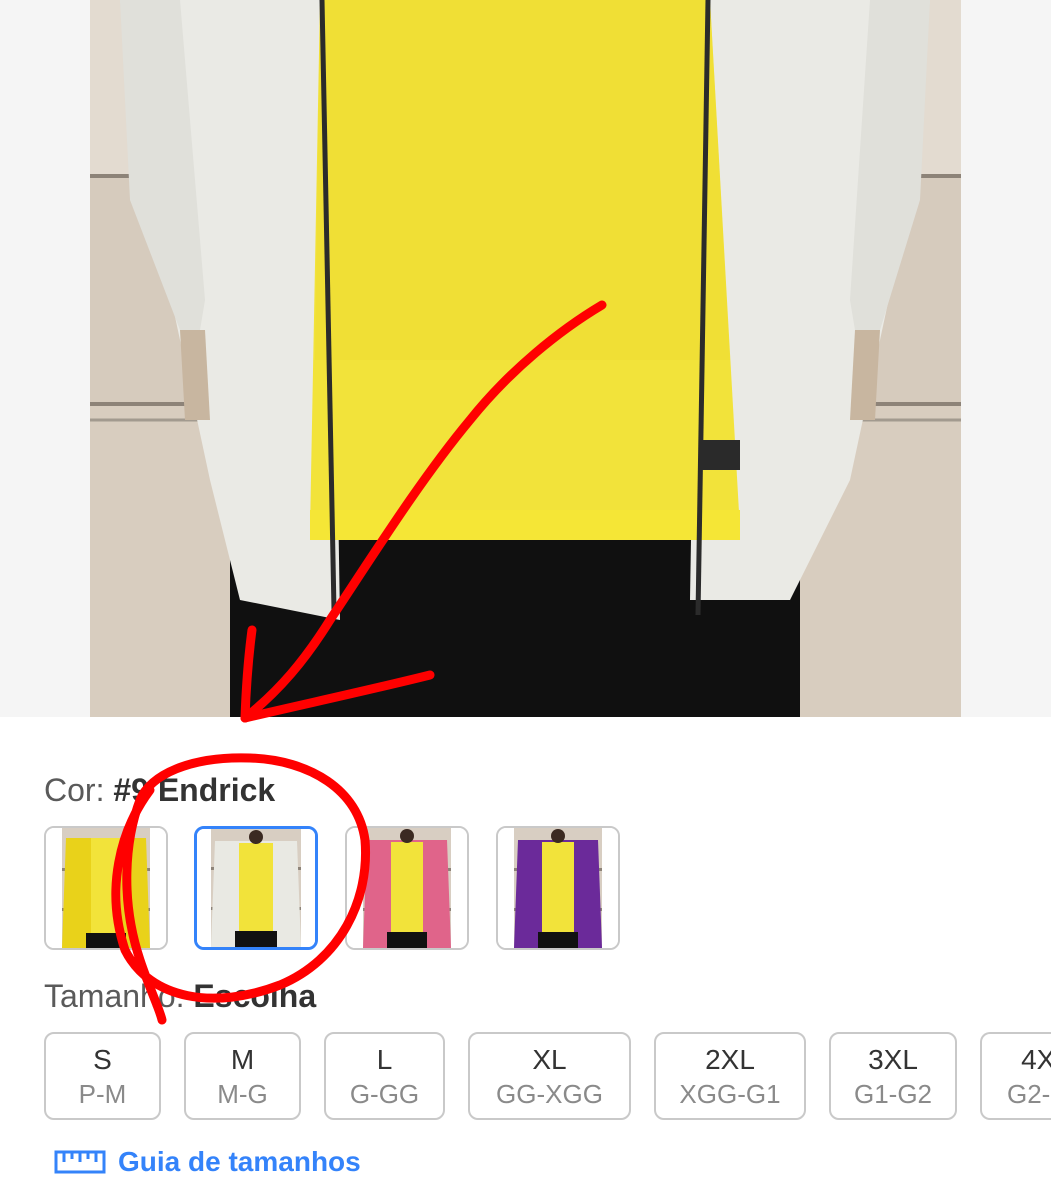 This screenshot has height=1200, width=1051. Describe the element at coordinates (549, 1059) in the screenshot. I see `size-option-label: XL` at that location.